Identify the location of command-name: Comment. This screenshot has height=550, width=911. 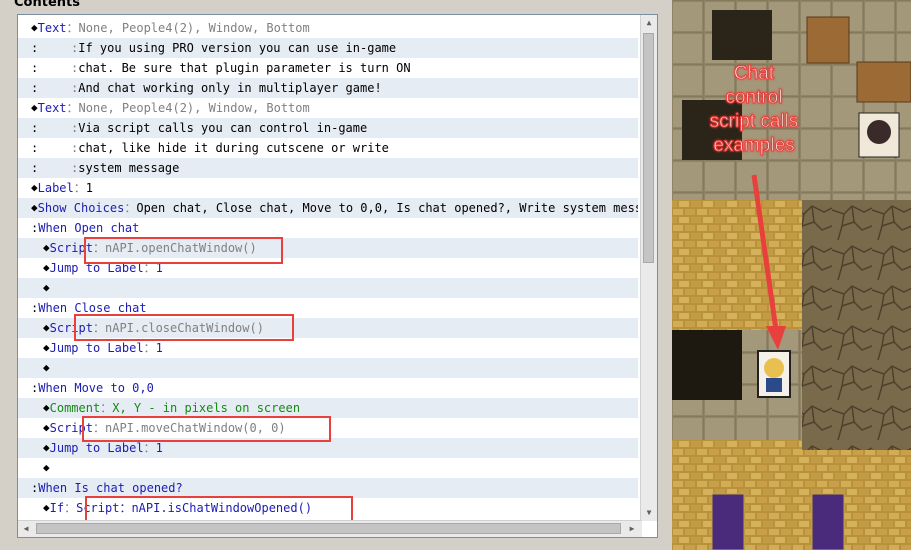
(75, 408).